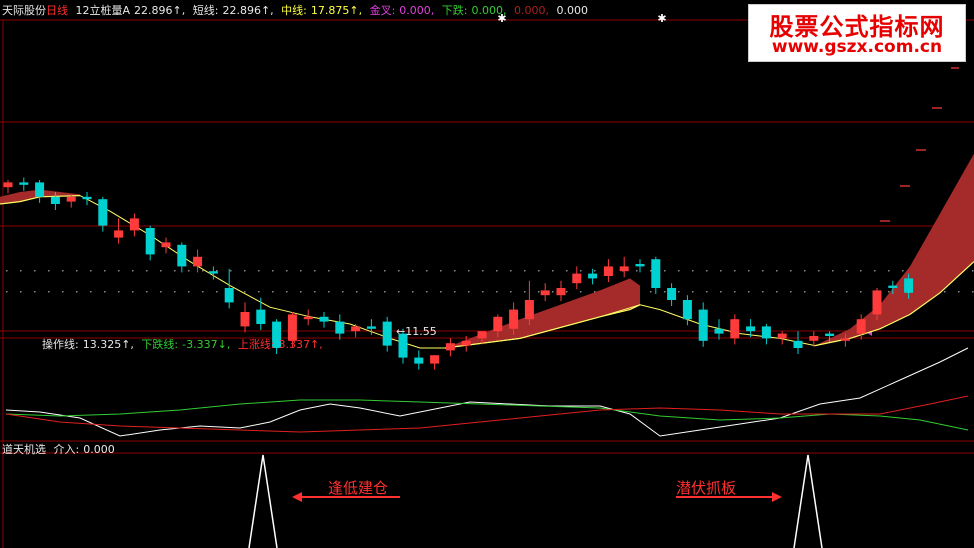 This screenshot has width=974, height=548. What do you see at coordinates (206, 344) in the screenshot?
I see `down-line-value: -3.337↓,` at bounding box center [206, 344].